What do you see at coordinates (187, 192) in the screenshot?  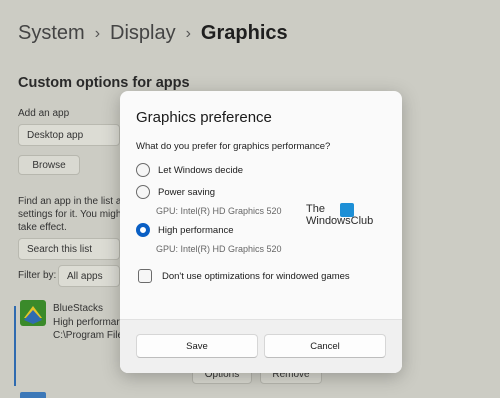 I see `radio-label: Power saving` at bounding box center [187, 192].